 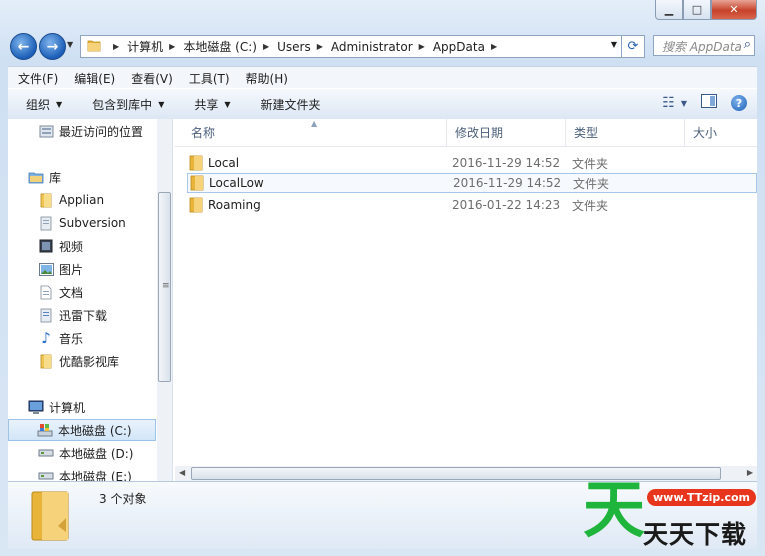 What do you see at coordinates (46, 292) in the screenshot?
I see `documents-icon` at bounding box center [46, 292].